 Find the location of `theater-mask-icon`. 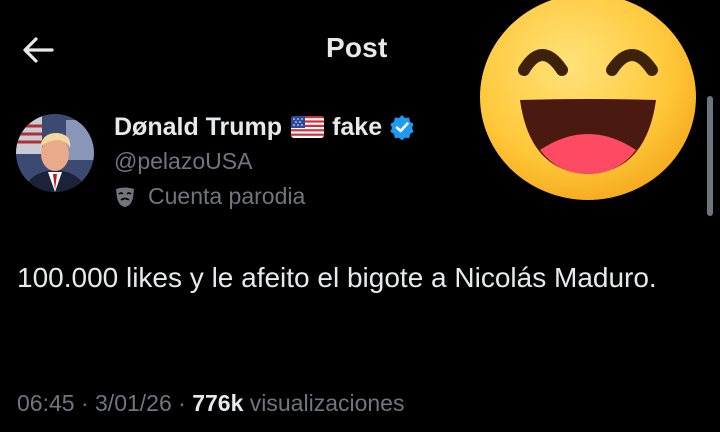

theater-mask-icon is located at coordinates (125, 197).